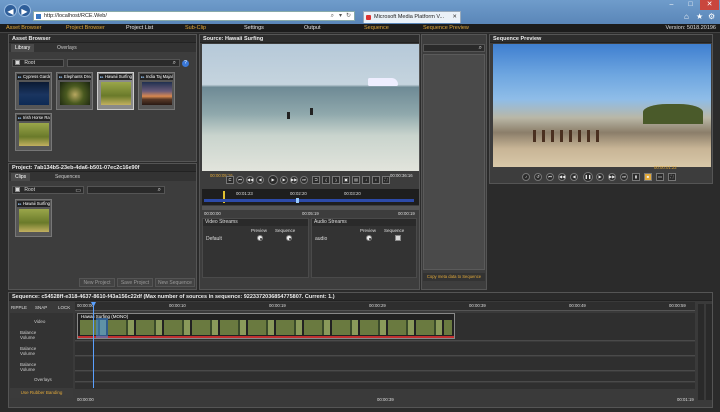  Describe the element at coordinates (398, 238) in the screenshot. I see `audio-sequence-checkbox` at that location.